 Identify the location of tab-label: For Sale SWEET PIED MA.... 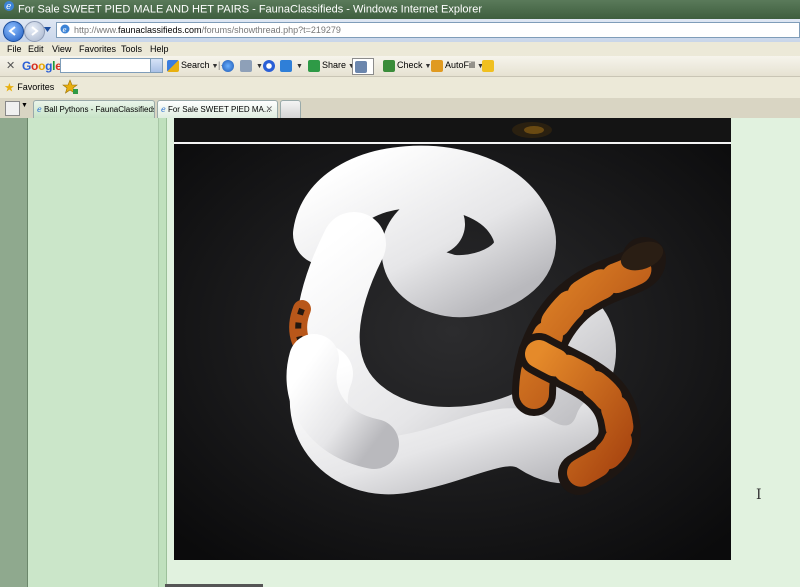
(219, 109).